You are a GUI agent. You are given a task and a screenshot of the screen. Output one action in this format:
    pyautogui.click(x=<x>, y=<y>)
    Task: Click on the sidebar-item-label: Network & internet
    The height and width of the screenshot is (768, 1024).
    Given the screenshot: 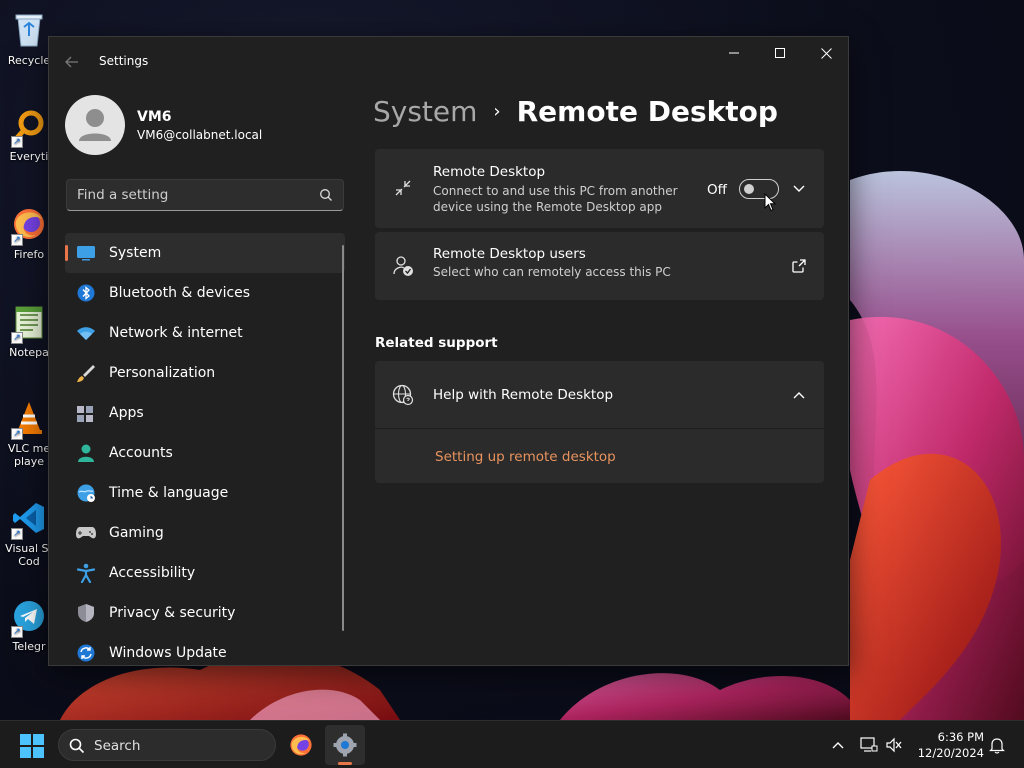 What is the action you would take?
    pyautogui.click(x=176, y=333)
    